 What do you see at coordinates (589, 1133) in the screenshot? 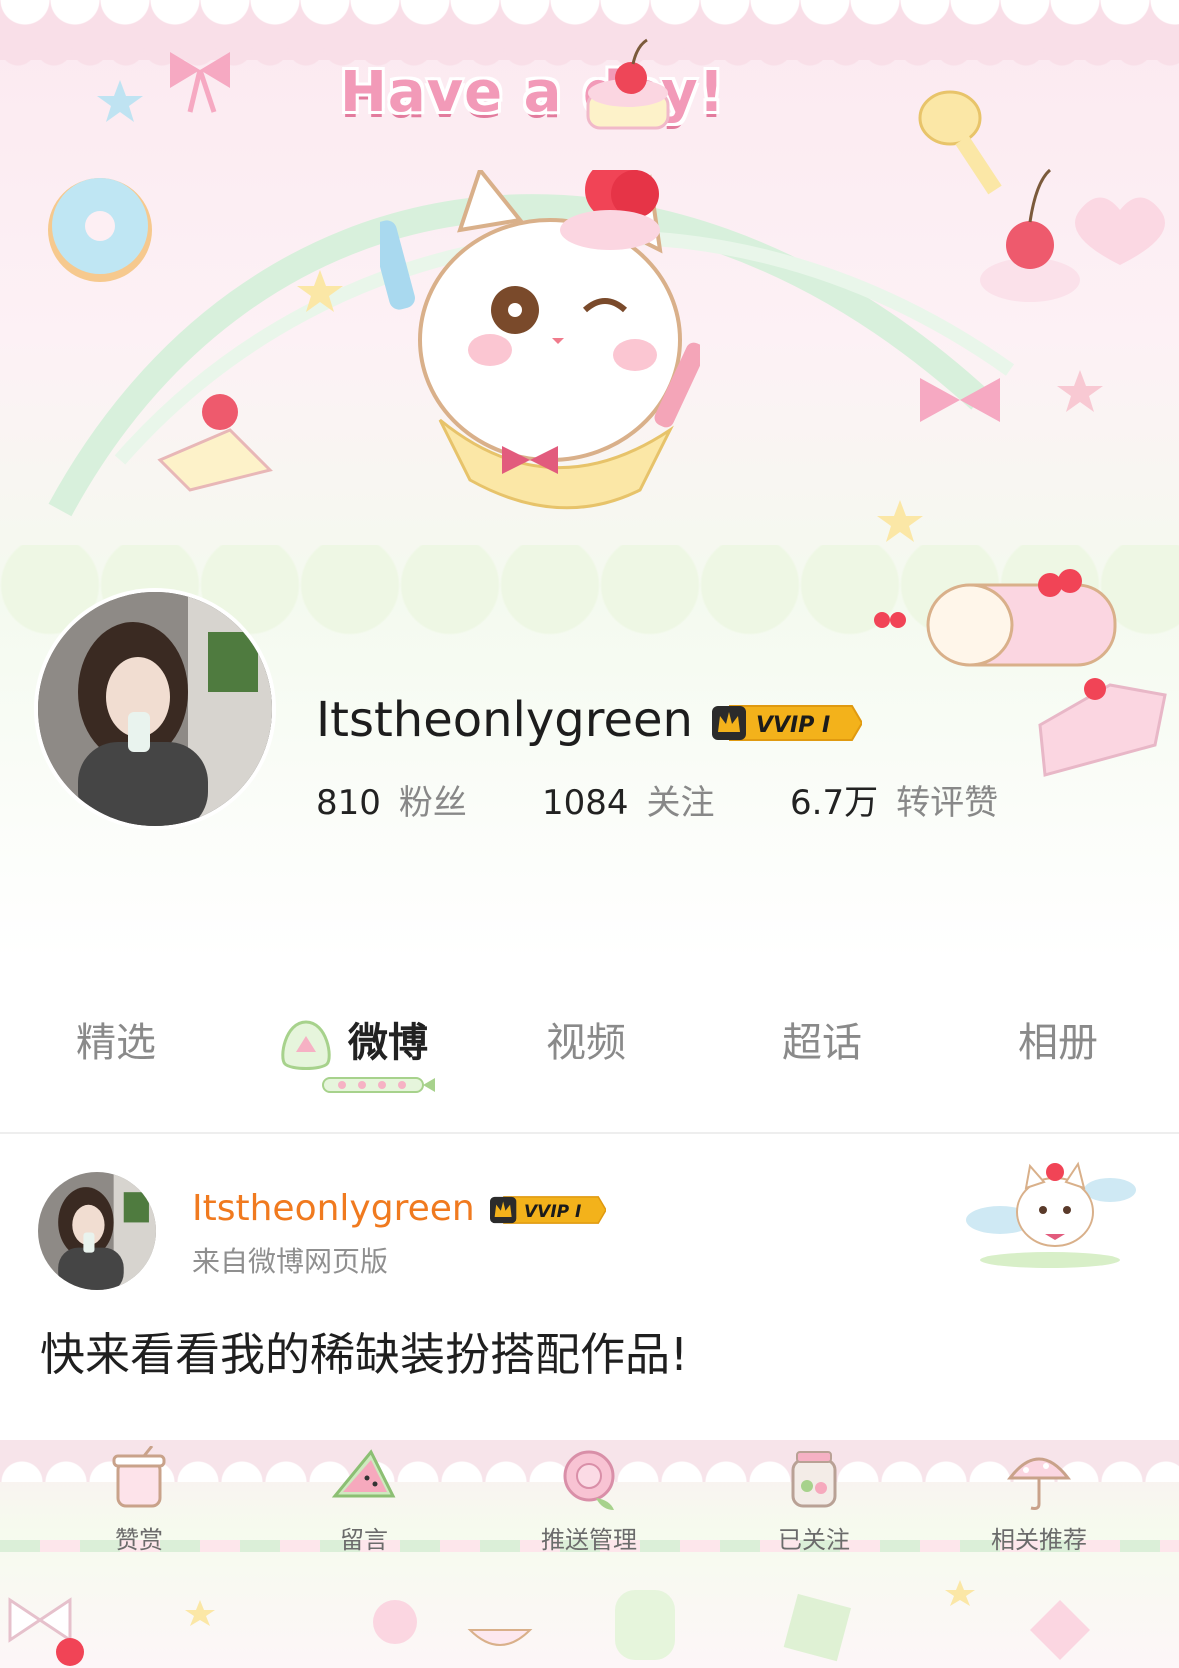
I see `tabs-divider` at bounding box center [589, 1133].